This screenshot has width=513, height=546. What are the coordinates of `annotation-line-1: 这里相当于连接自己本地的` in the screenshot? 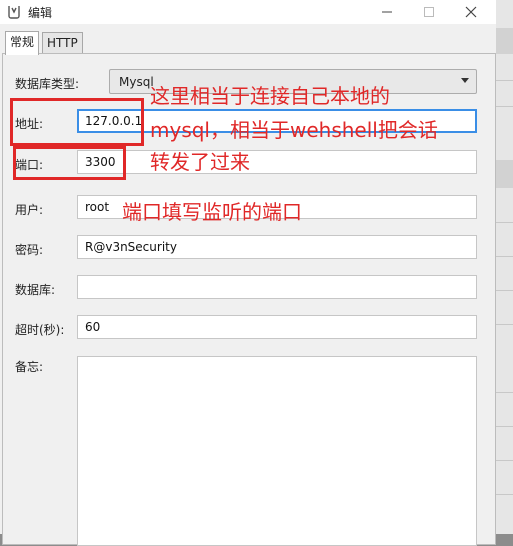 It's located at (270, 96).